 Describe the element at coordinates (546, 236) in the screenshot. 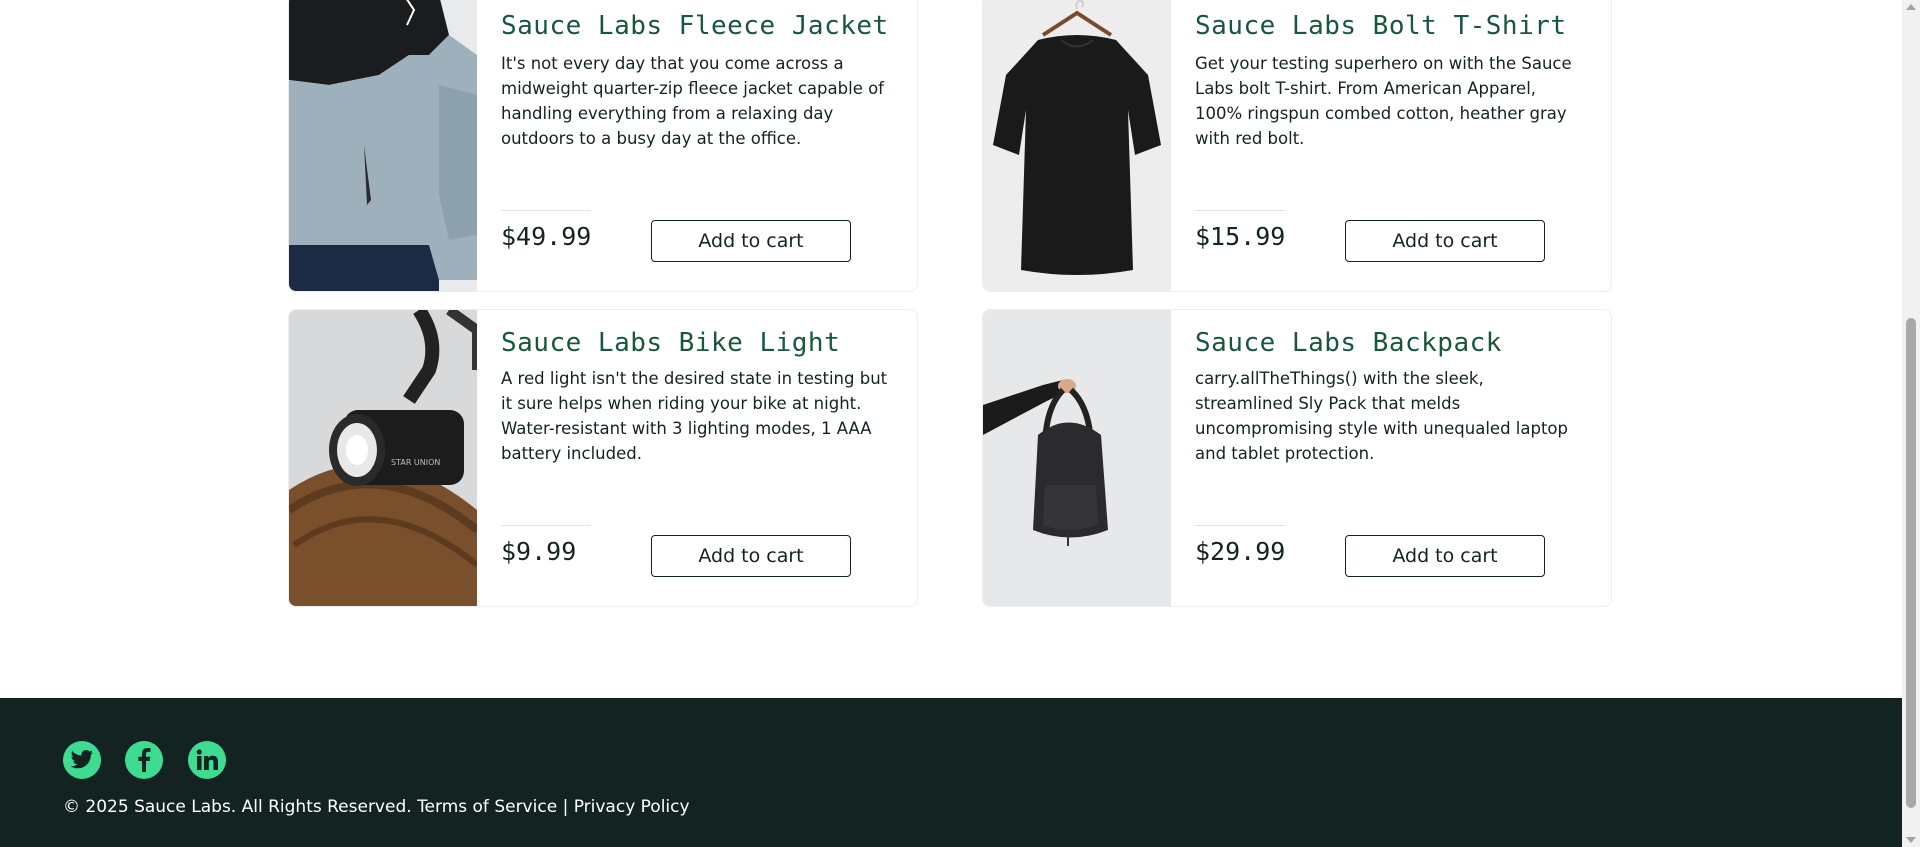

I see `product-price: $49.99` at that location.